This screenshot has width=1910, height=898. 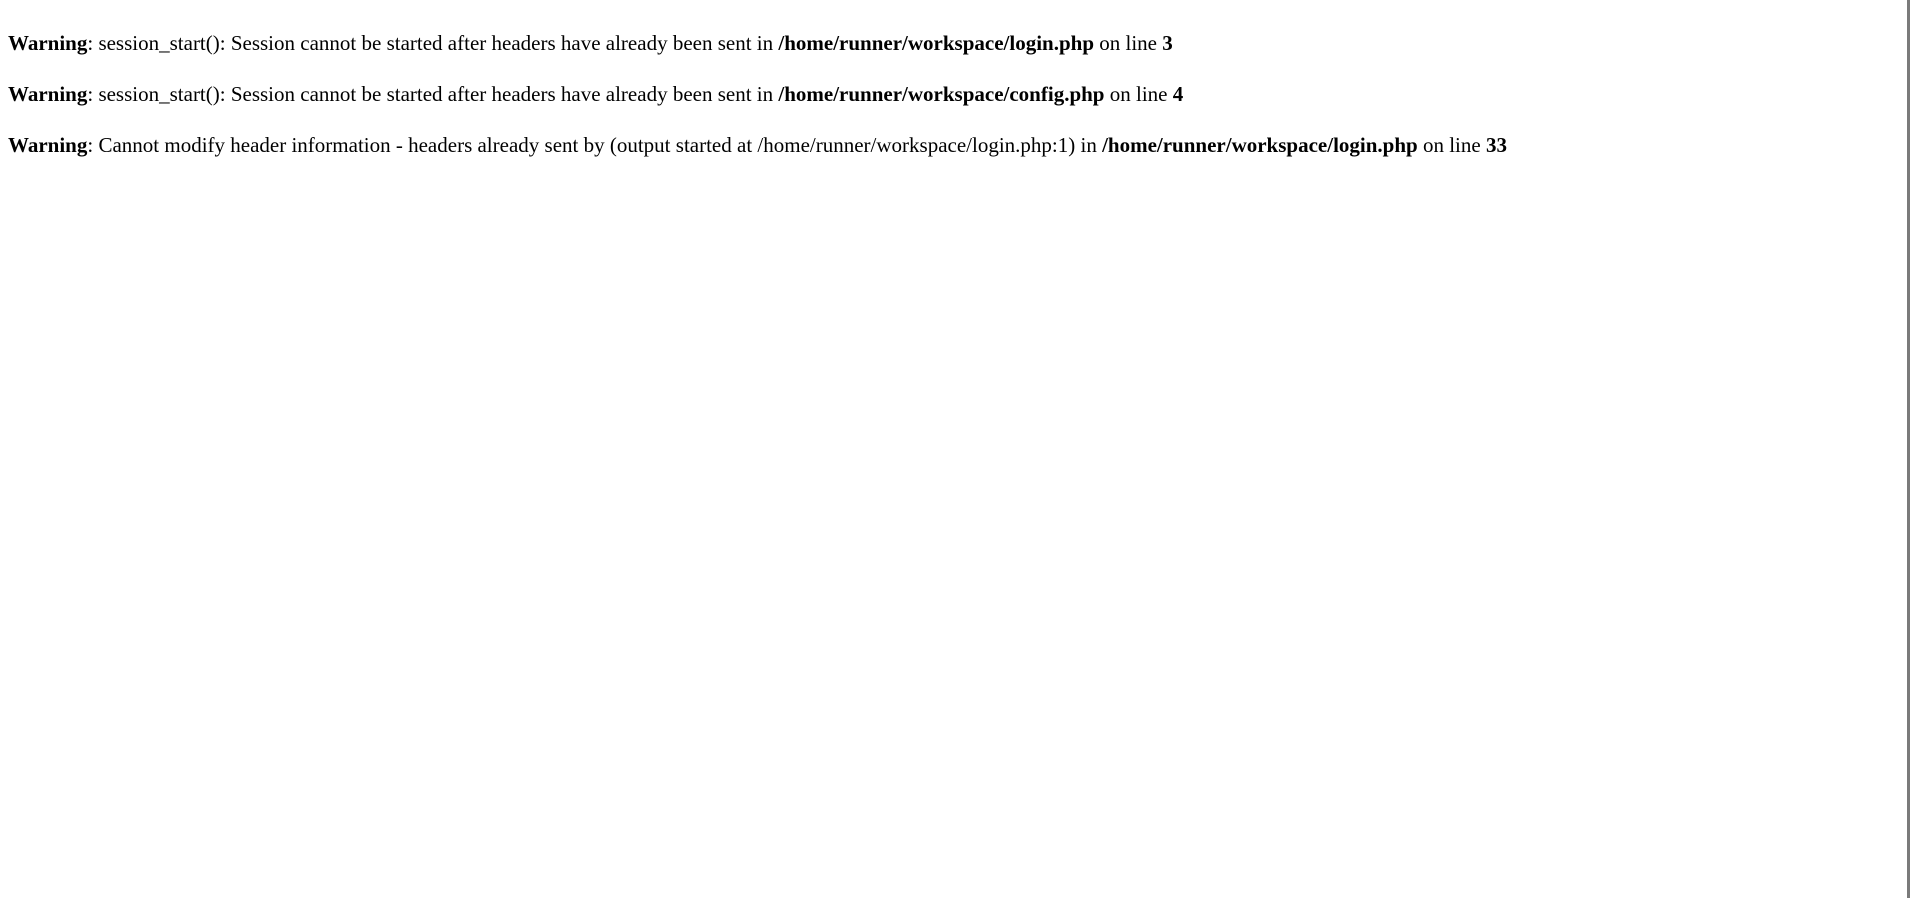 I want to click on warning-file-path: /home/runner/workspace/config.php, so click(x=941, y=94).